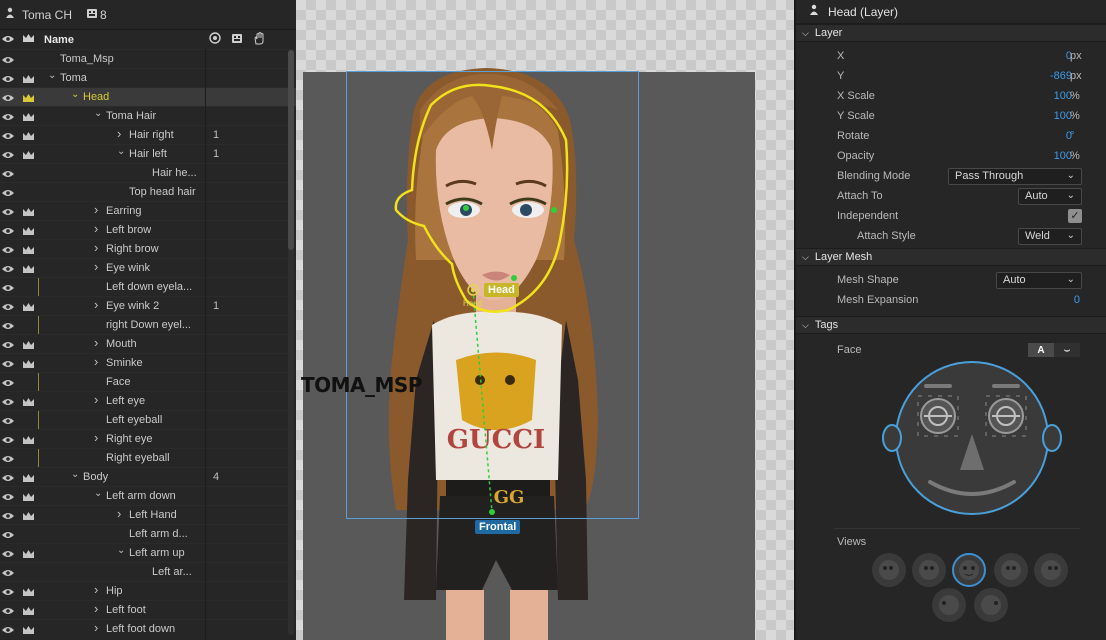  I want to click on mesh-section-header: ⌵ Layer Mesh, so click(951, 257).